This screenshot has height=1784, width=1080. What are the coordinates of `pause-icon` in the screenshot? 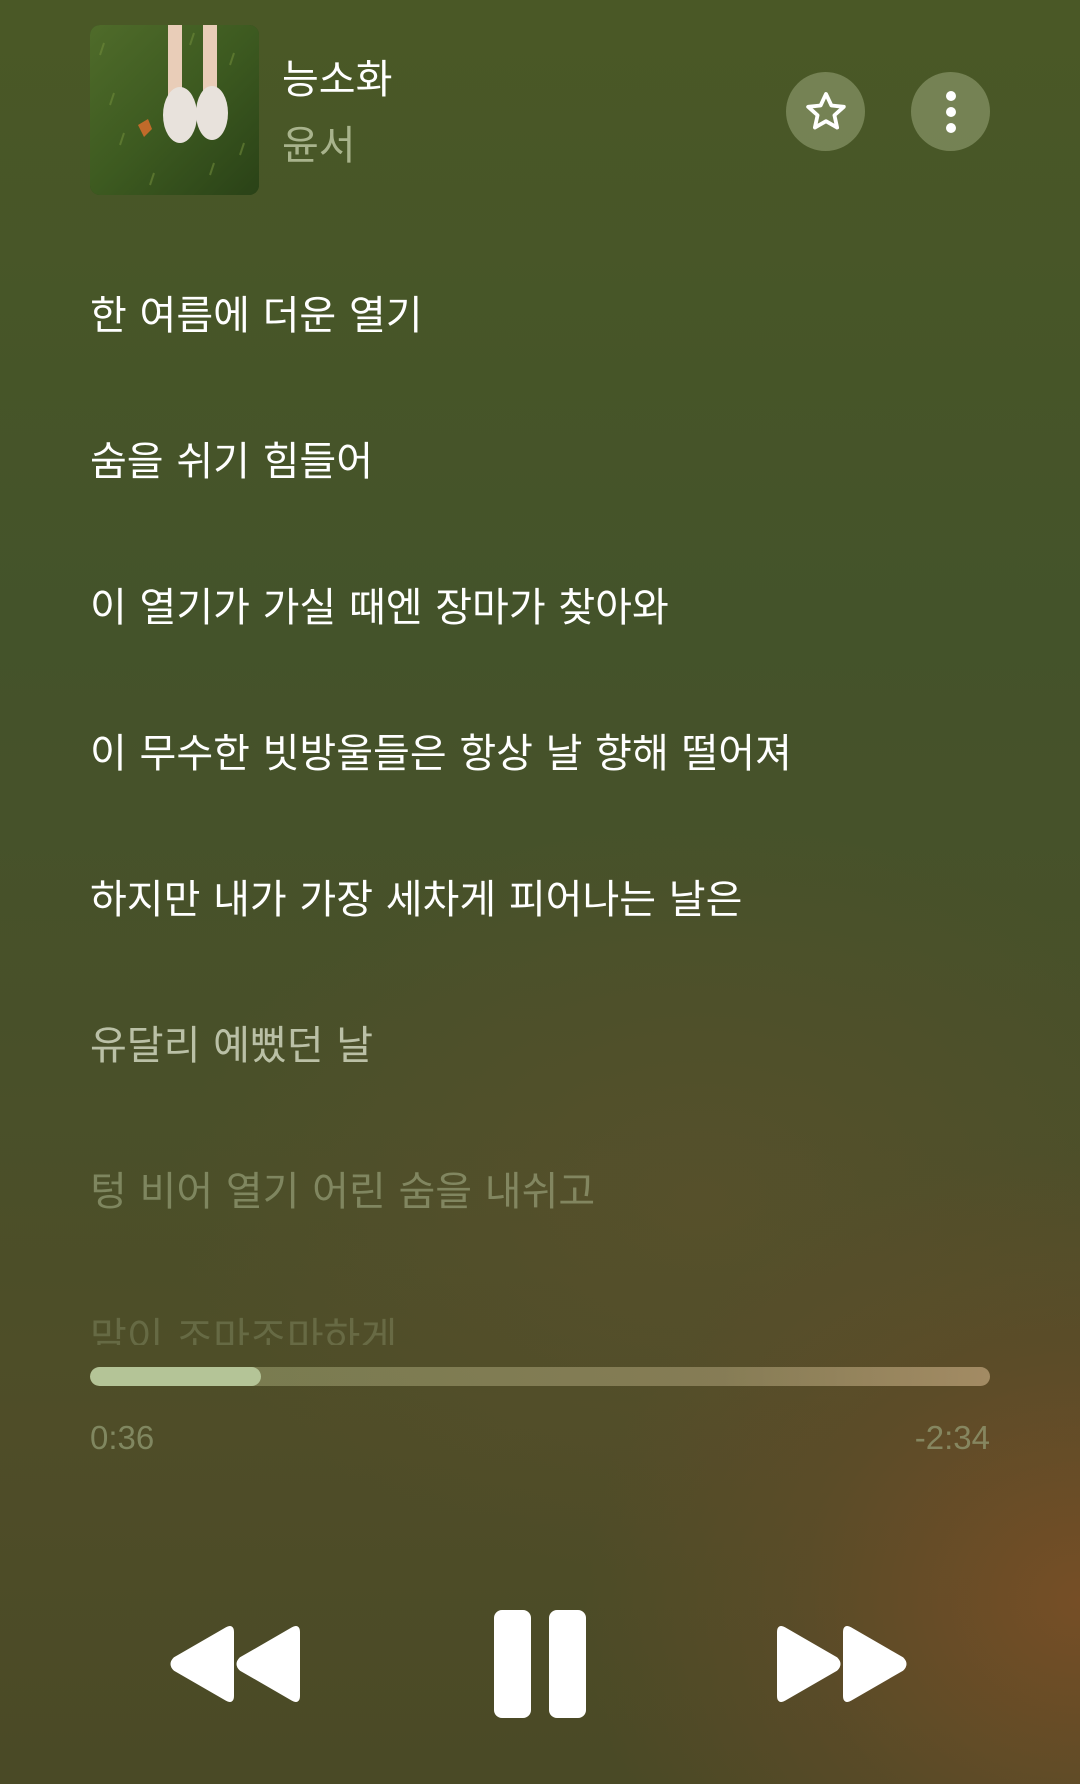 It's located at (540, 1664).